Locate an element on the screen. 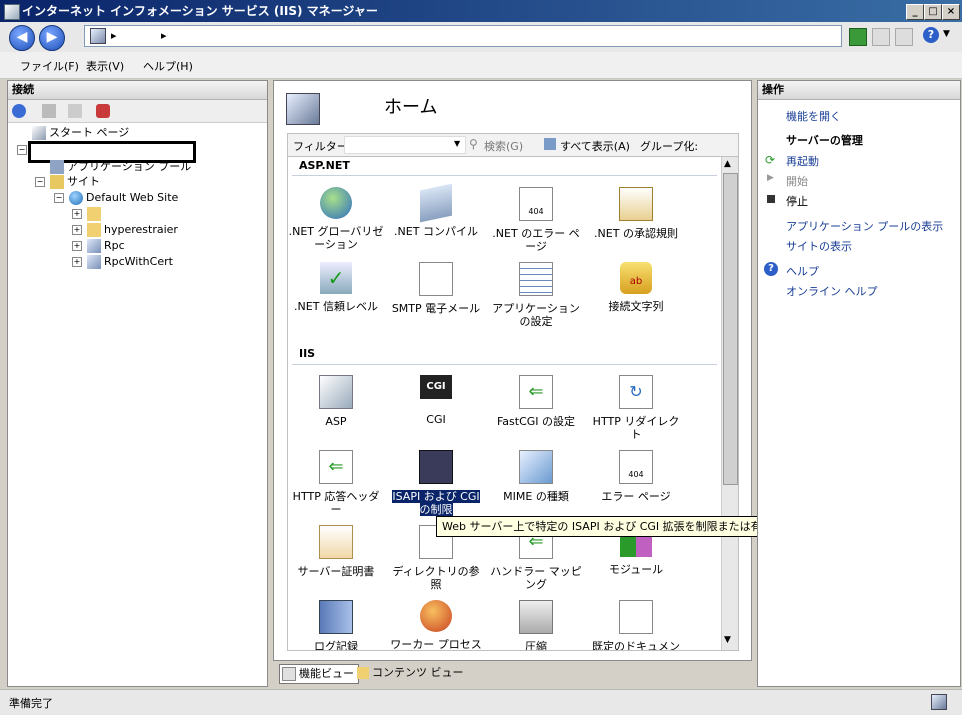 The height and width of the screenshot is (715, 962). feature-net-globalization: .NET グローバリゼーション is located at coordinates (336, 219).